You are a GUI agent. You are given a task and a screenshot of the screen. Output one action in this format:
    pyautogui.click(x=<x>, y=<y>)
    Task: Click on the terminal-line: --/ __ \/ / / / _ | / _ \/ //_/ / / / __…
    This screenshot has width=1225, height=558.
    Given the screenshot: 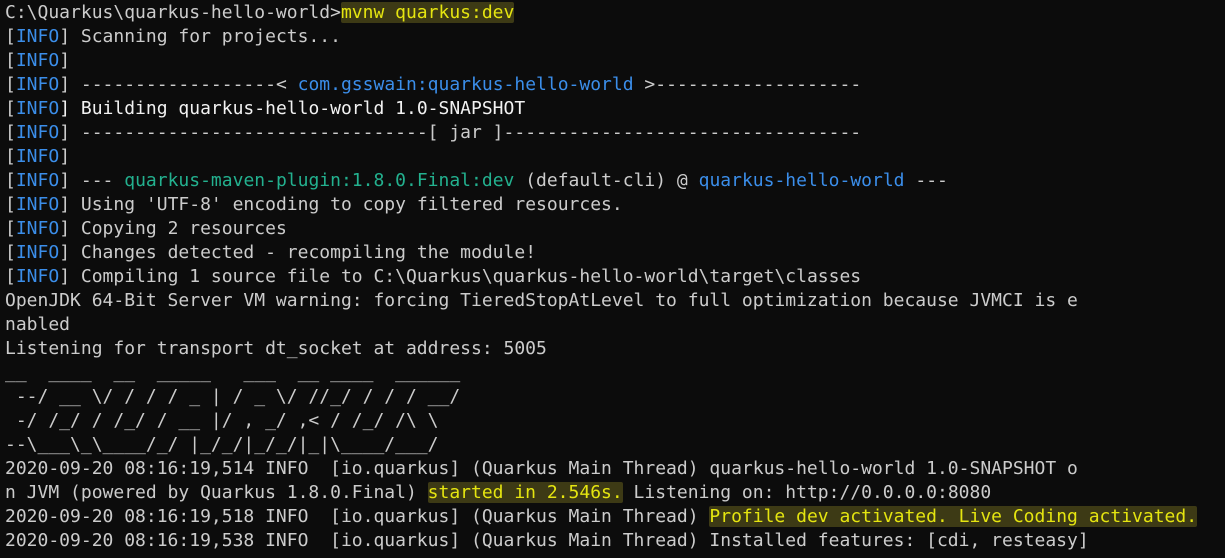 What is the action you would take?
    pyautogui.click(x=601, y=397)
    